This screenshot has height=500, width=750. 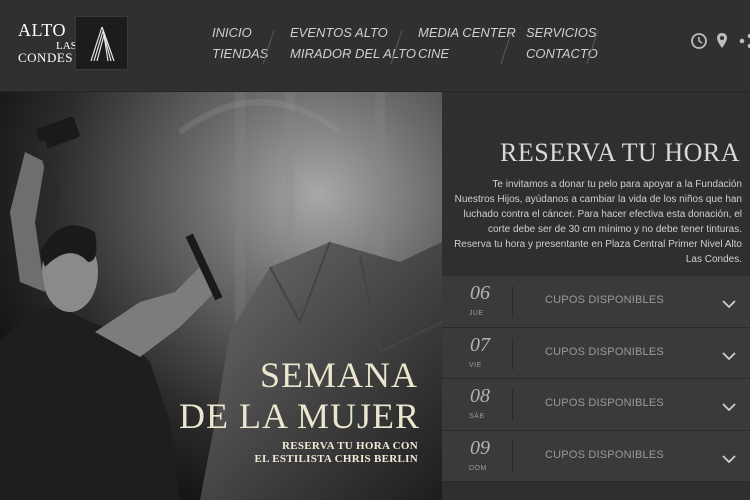 What do you see at coordinates (349, 446) in the screenshot?
I see `hero-subtitle-line1: RESERVA TU HORA CON` at bounding box center [349, 446].